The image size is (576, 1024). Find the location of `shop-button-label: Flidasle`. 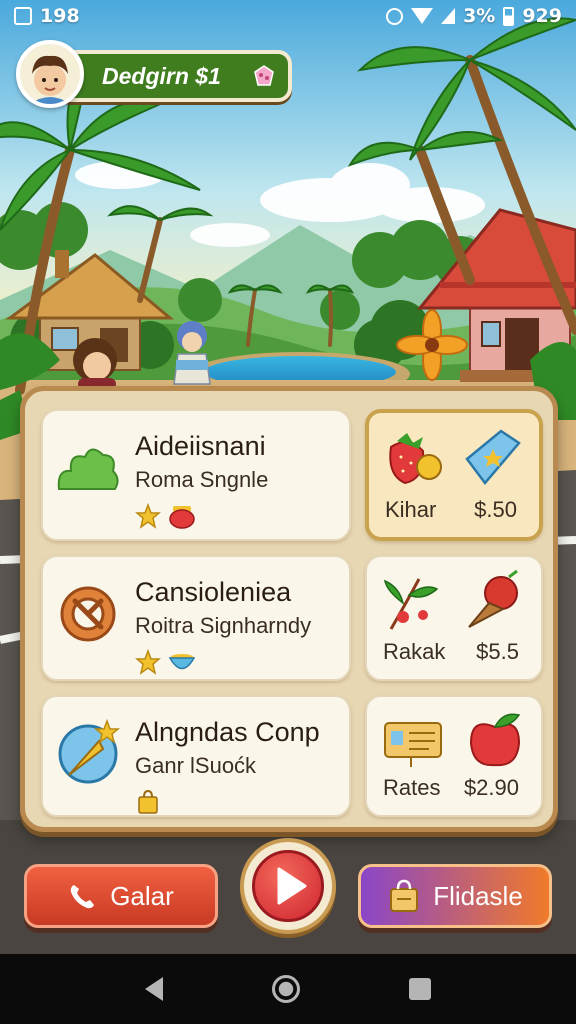

shop-button-label: Flidasle is located at coordinates (478, 895).